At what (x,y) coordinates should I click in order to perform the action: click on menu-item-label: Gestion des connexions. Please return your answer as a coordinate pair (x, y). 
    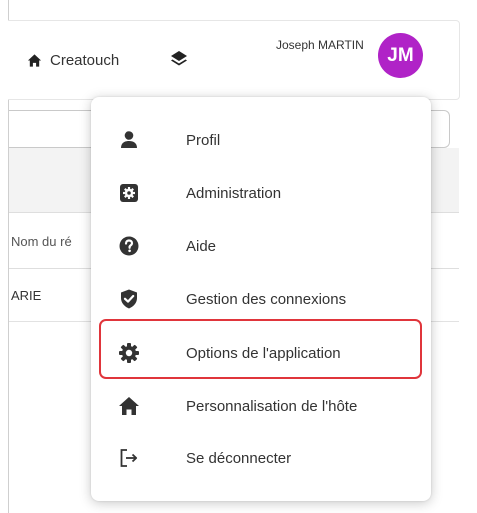
    Looking at the image, I should click on (266, 299).